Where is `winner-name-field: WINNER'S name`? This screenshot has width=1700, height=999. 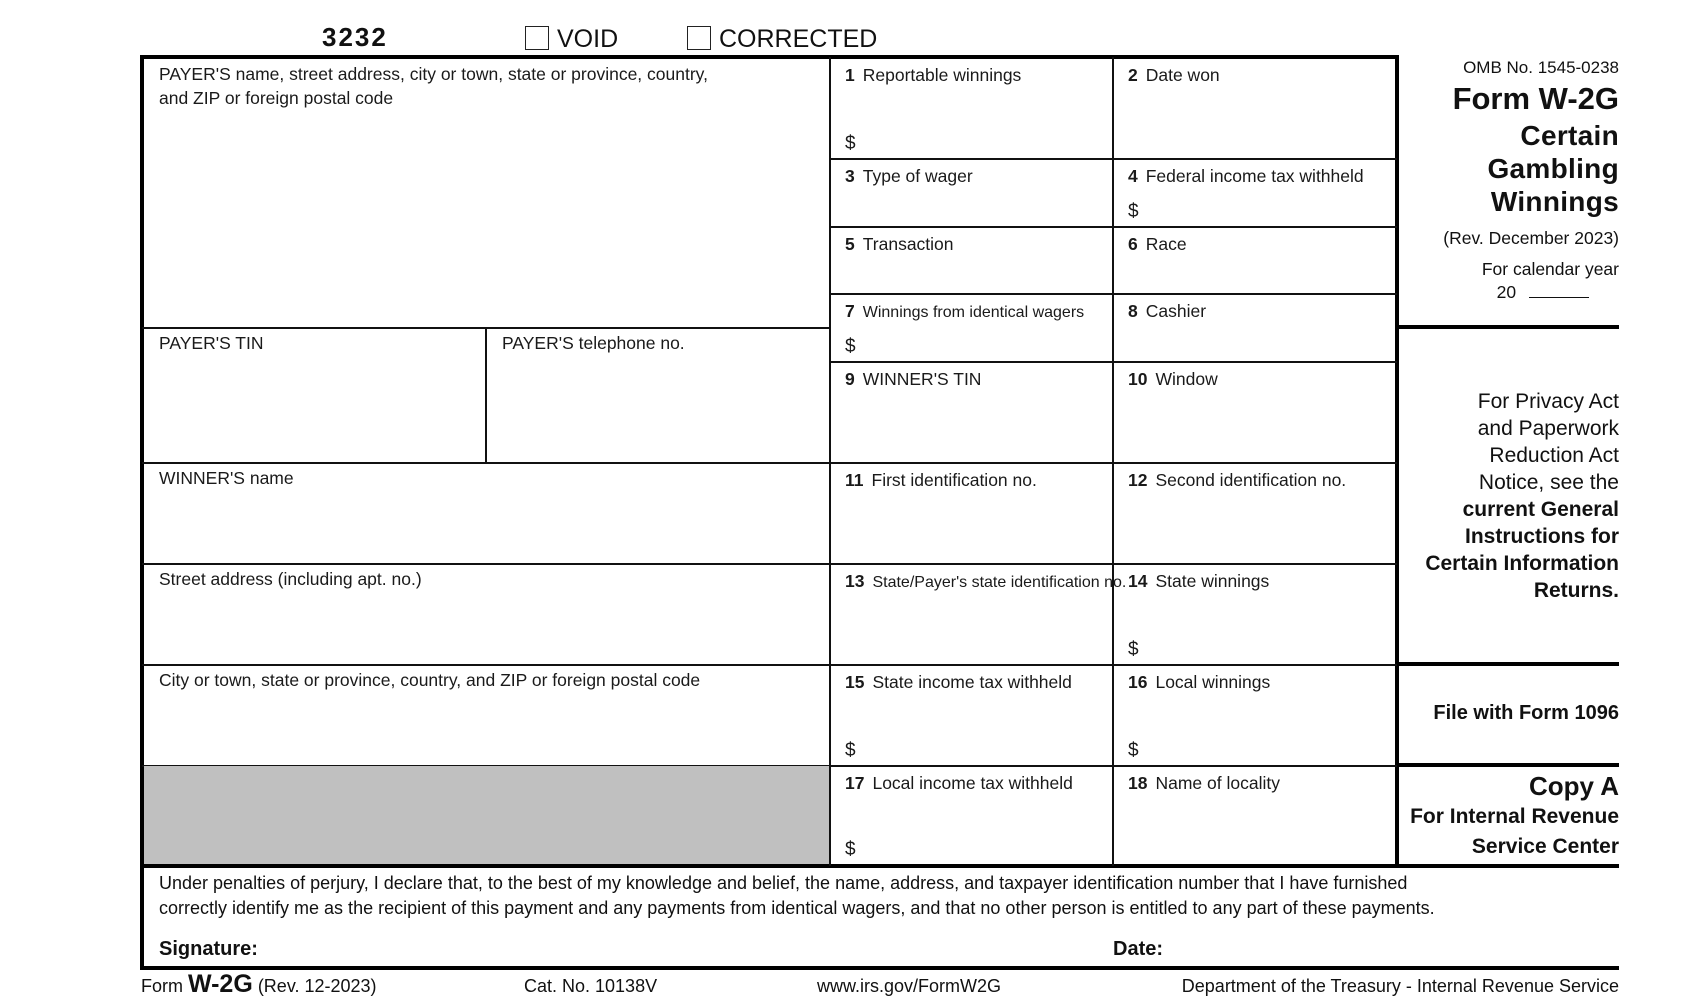 winner-name-field: WINNER'S name is located at coordinates (226, 478).